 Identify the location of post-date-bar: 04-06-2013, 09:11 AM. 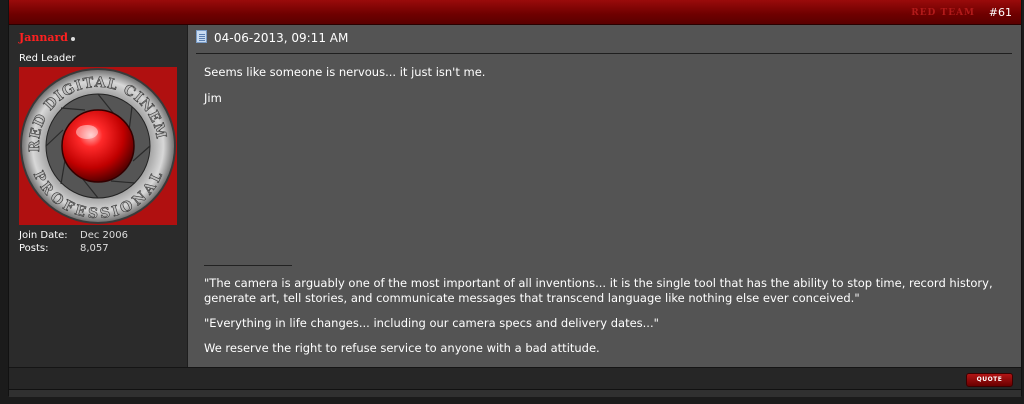
(604, 42).